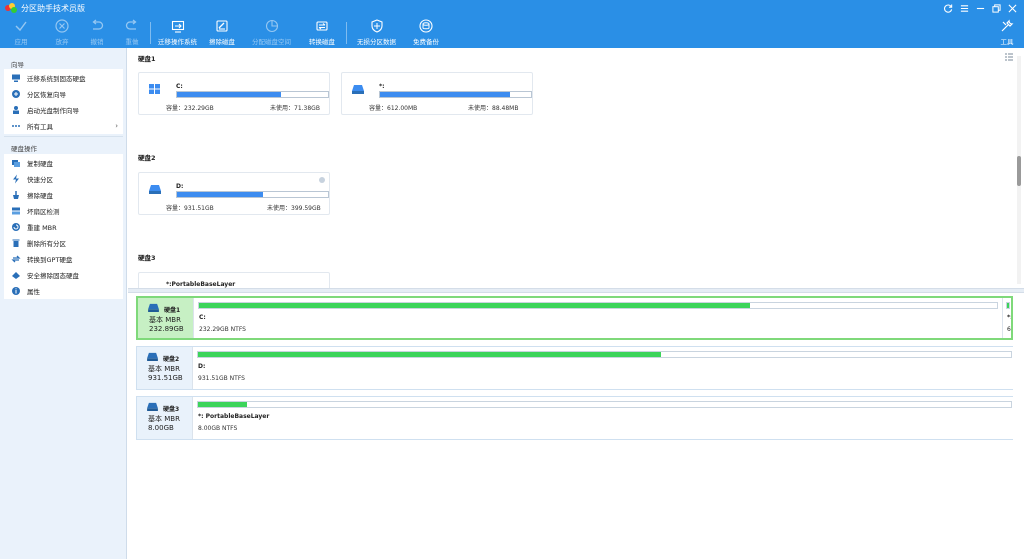 This screenshot has width=1024, height=559. I want to click on convert-gpt-icon, so click(16, 259).